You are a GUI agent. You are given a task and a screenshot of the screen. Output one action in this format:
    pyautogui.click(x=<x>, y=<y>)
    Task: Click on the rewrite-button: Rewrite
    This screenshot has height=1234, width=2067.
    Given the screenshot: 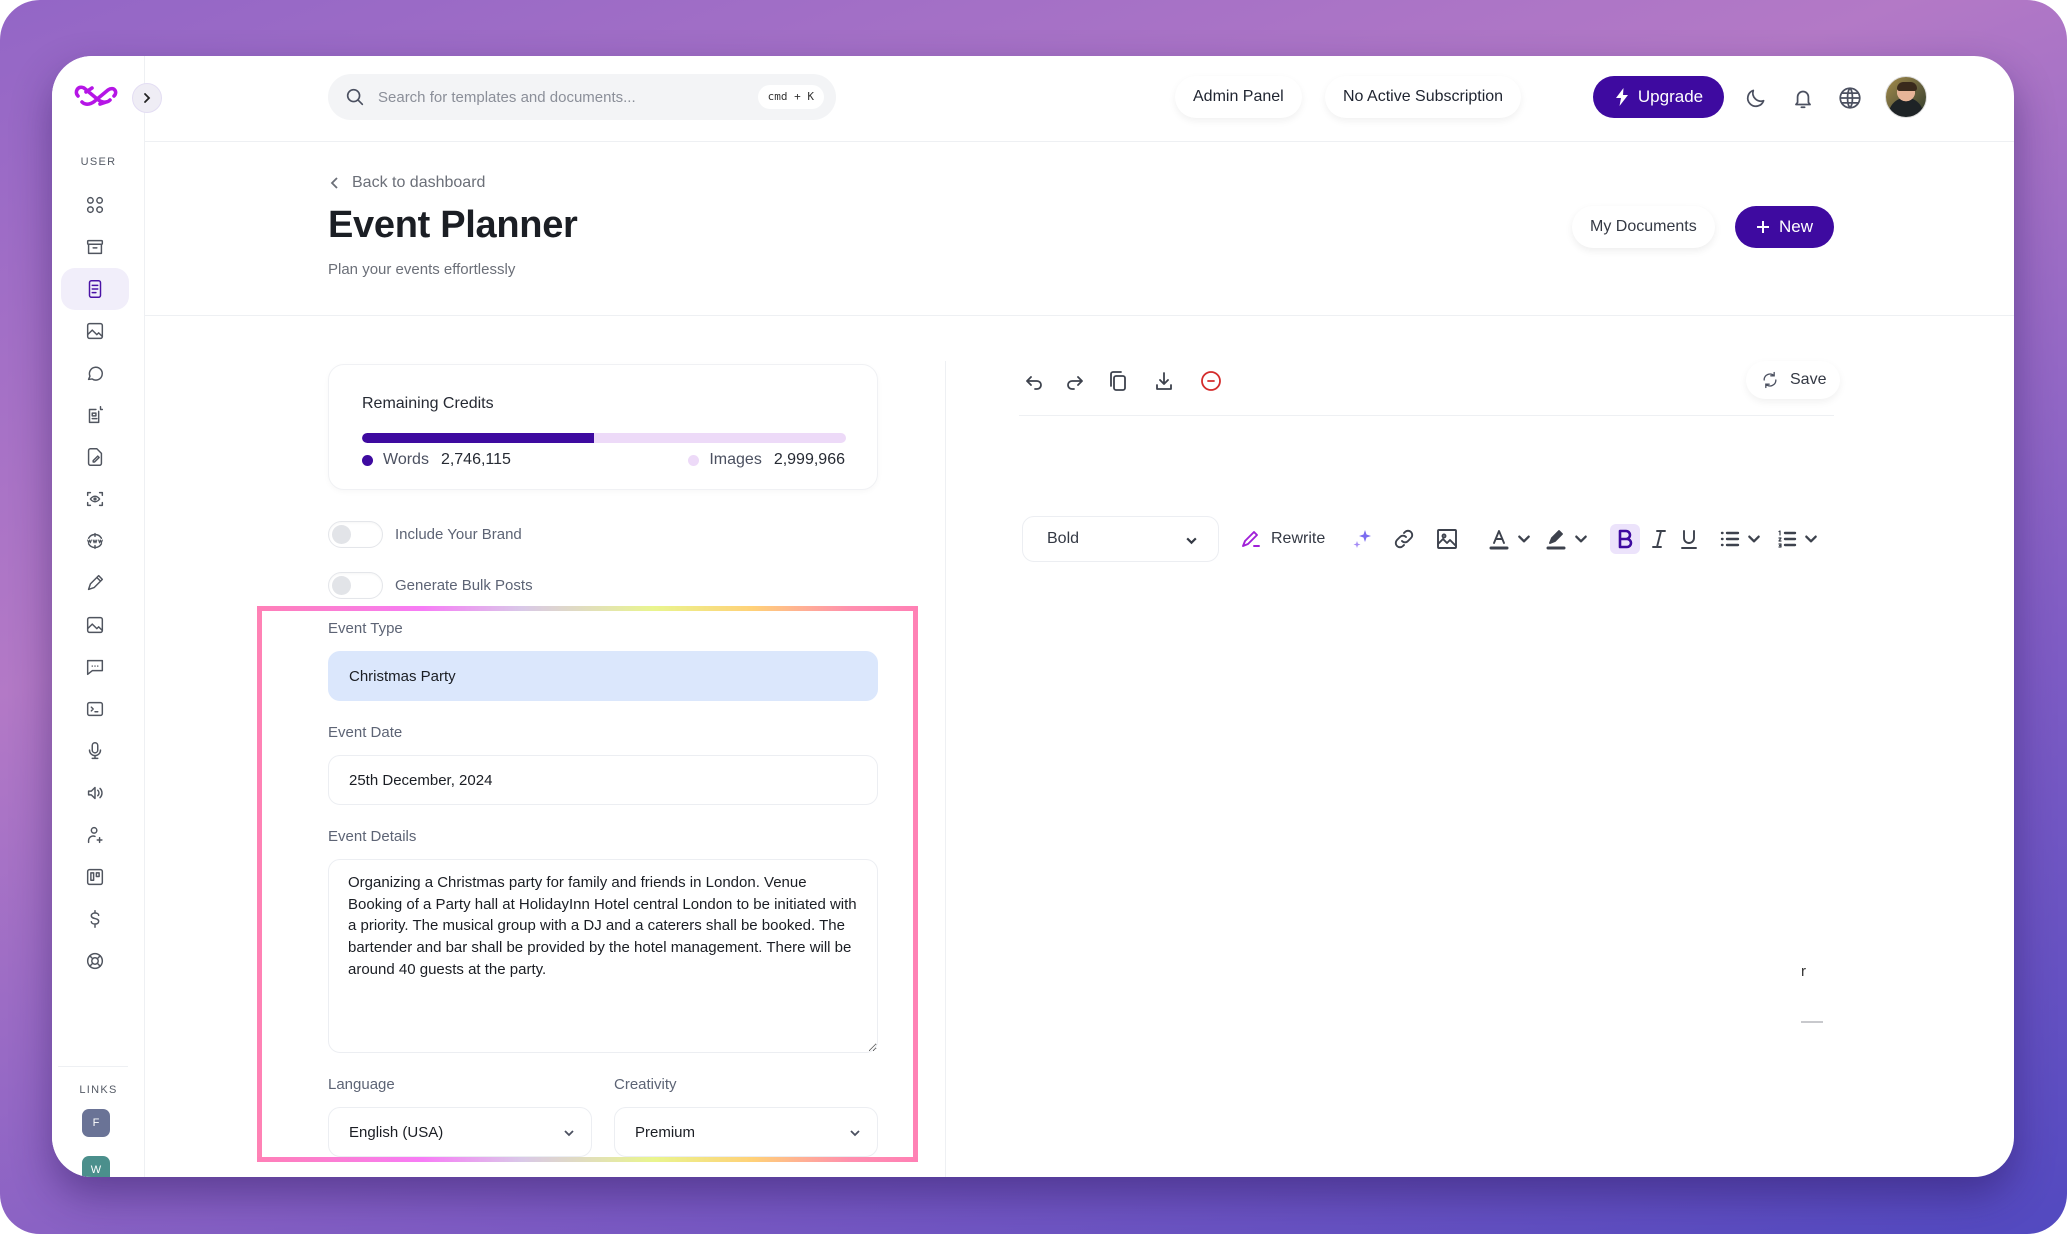 What is the action you would take?
    pyautogui.click(x=1282, y=539)
    